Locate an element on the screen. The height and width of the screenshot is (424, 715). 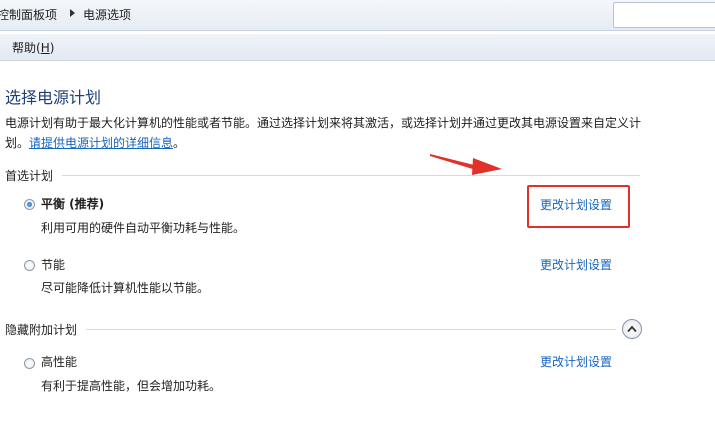
preferred-plans-label: 首选计划 is located at coordinates (29, 176).